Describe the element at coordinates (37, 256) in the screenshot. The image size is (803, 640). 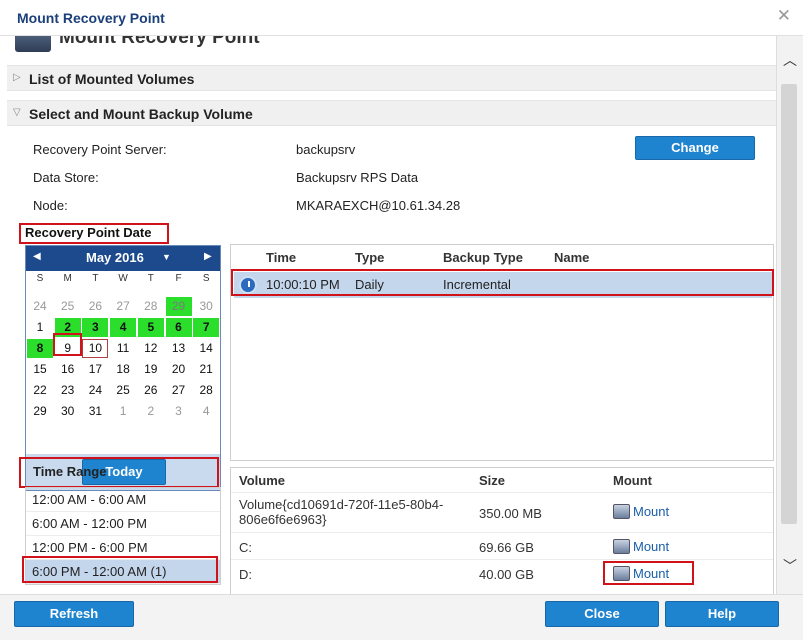
I see `prev-month-icon: ◀` at that location.